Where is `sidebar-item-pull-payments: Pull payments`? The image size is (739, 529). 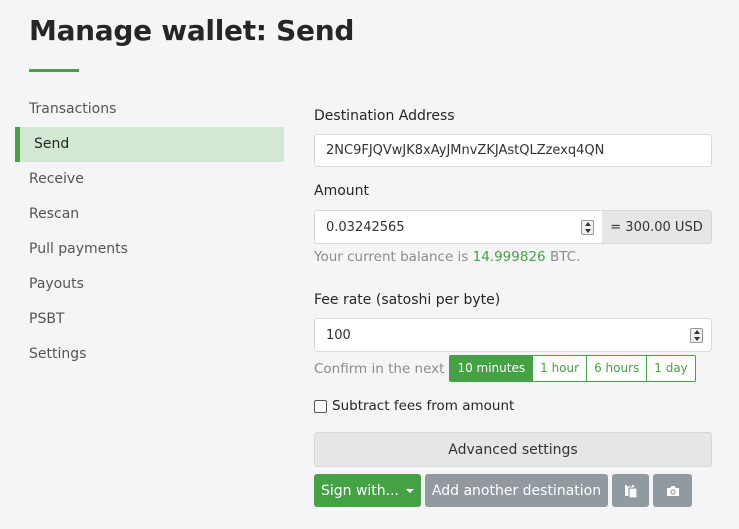
sidebar-item-pull-payments: Pull payments is located at coordinates (149, 249).